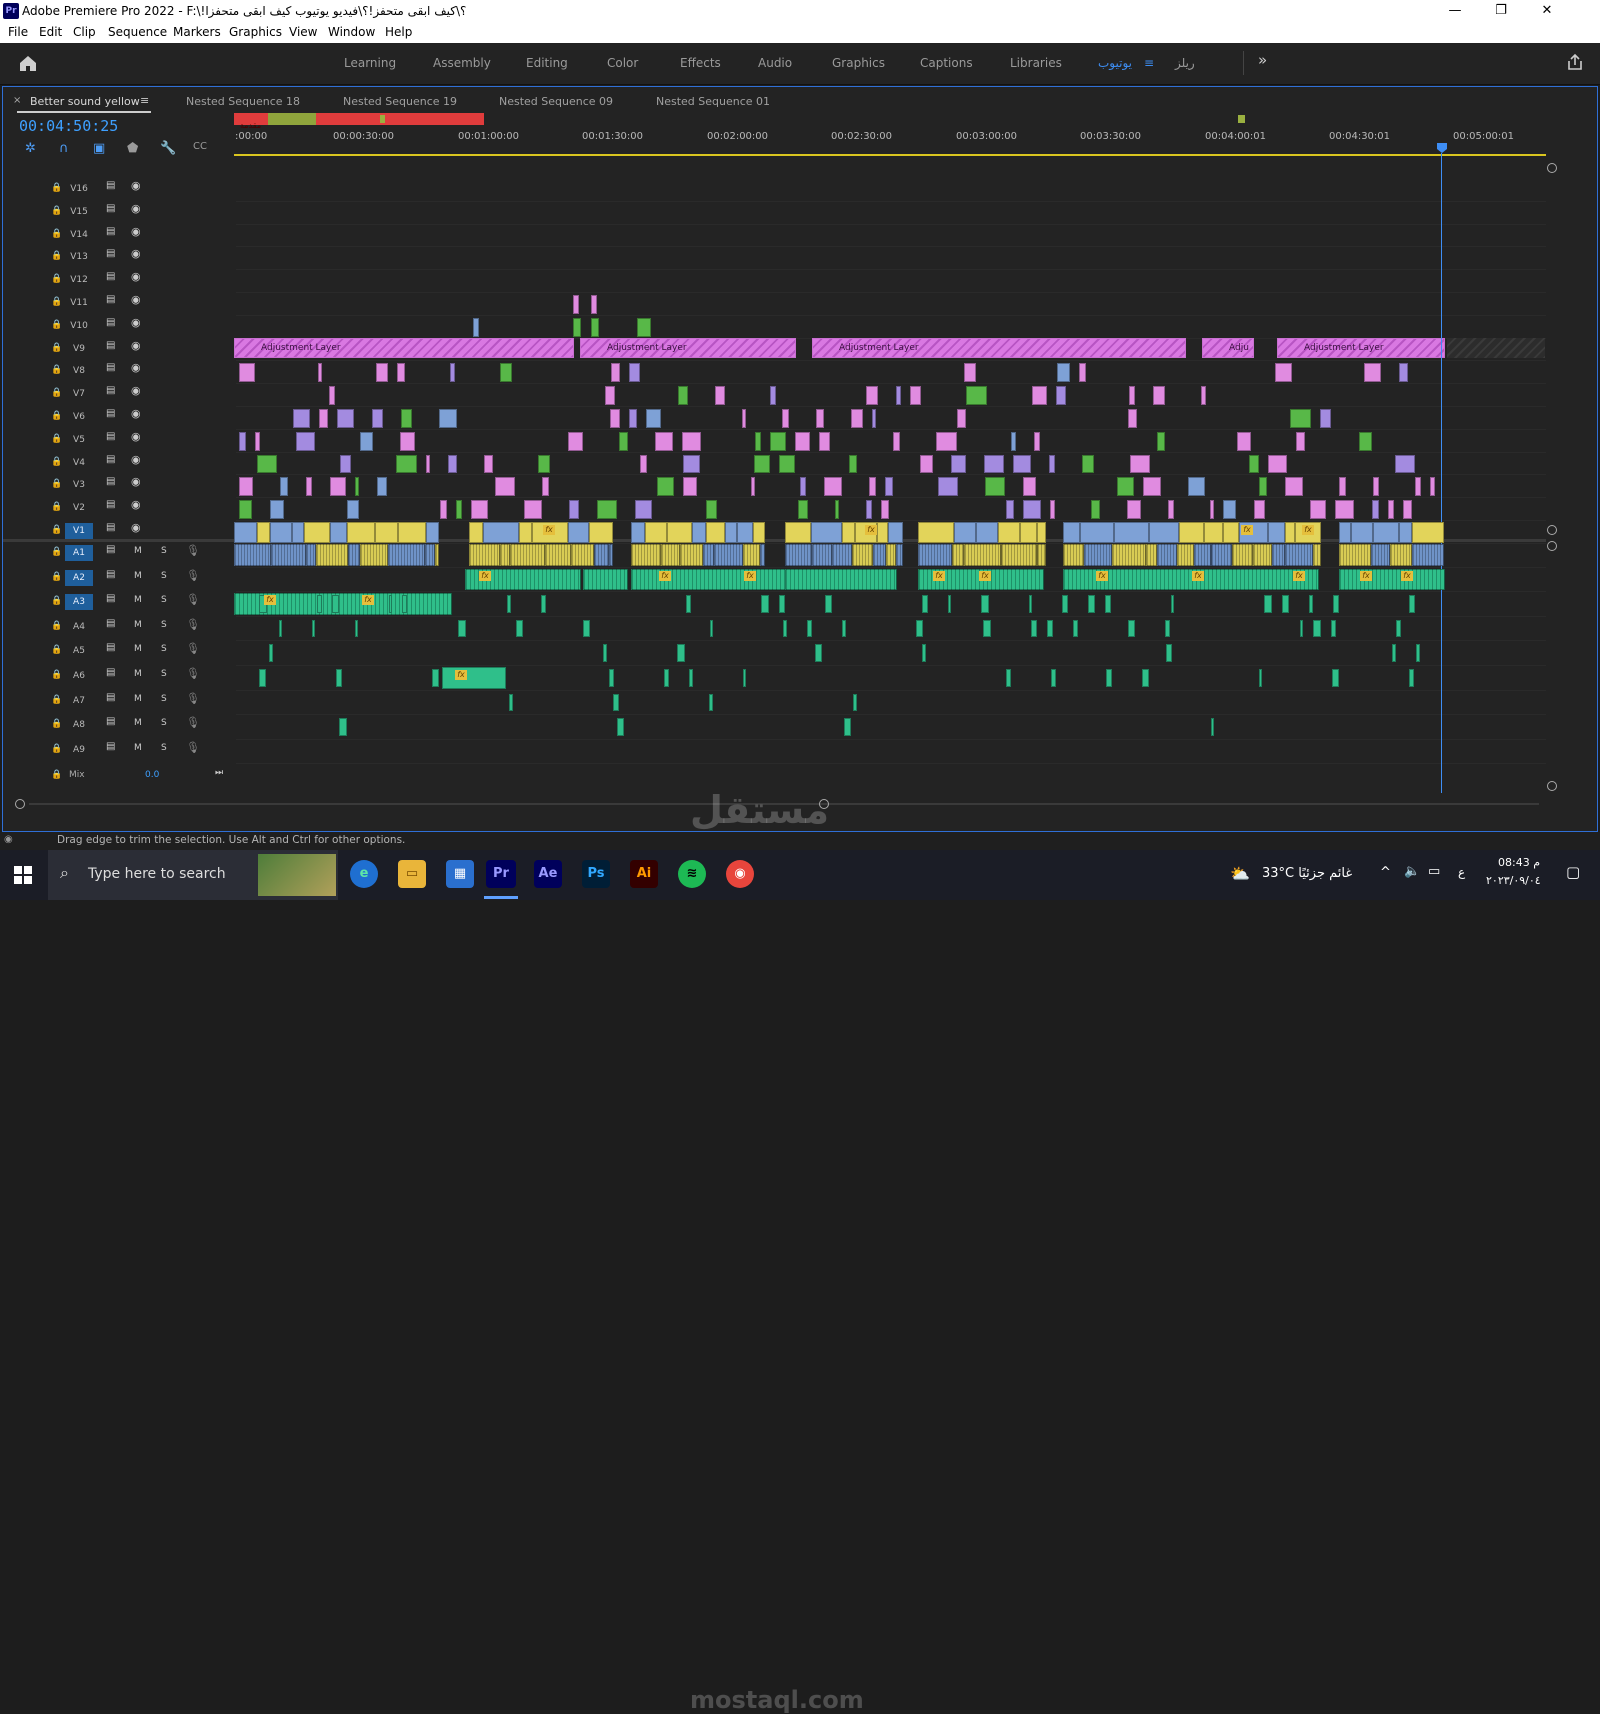  I want to click on menu-clip: Clip, so click(84, 32).